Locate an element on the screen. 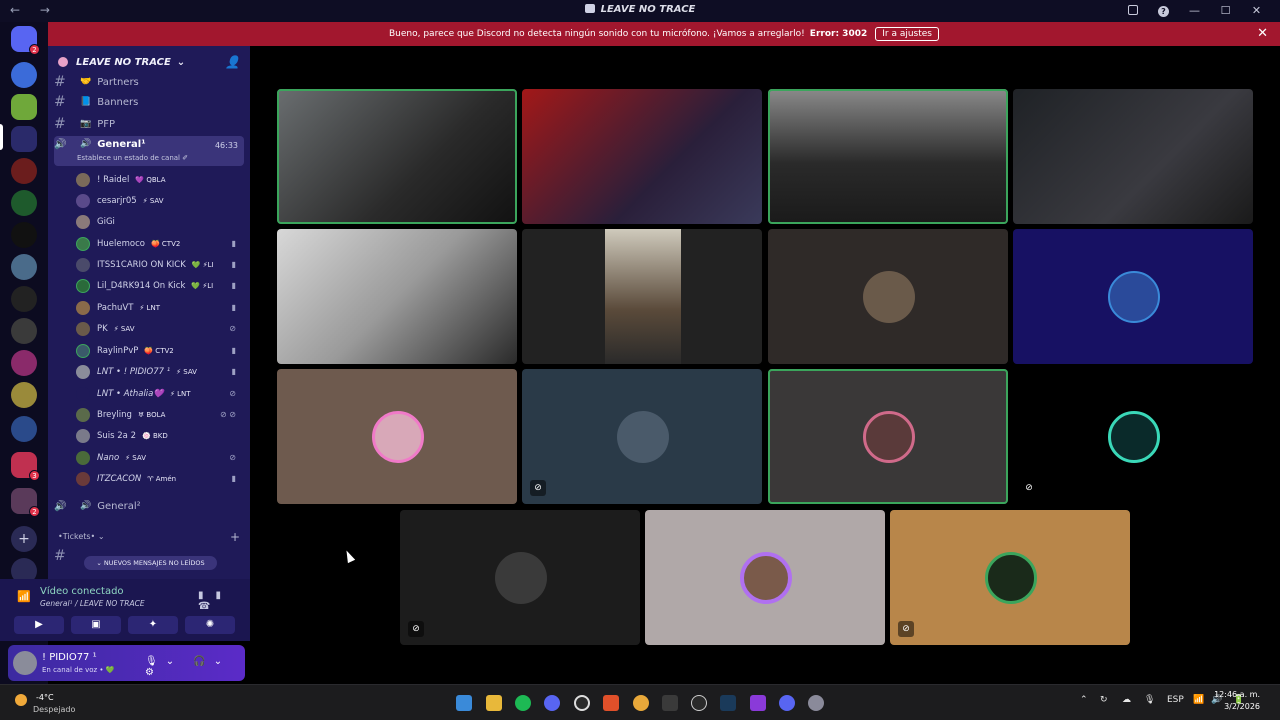 Image resolution: width=1280 pixels, height=720 pixels. banner-close-icon: ✕ is located at coordinates (1262, 33).